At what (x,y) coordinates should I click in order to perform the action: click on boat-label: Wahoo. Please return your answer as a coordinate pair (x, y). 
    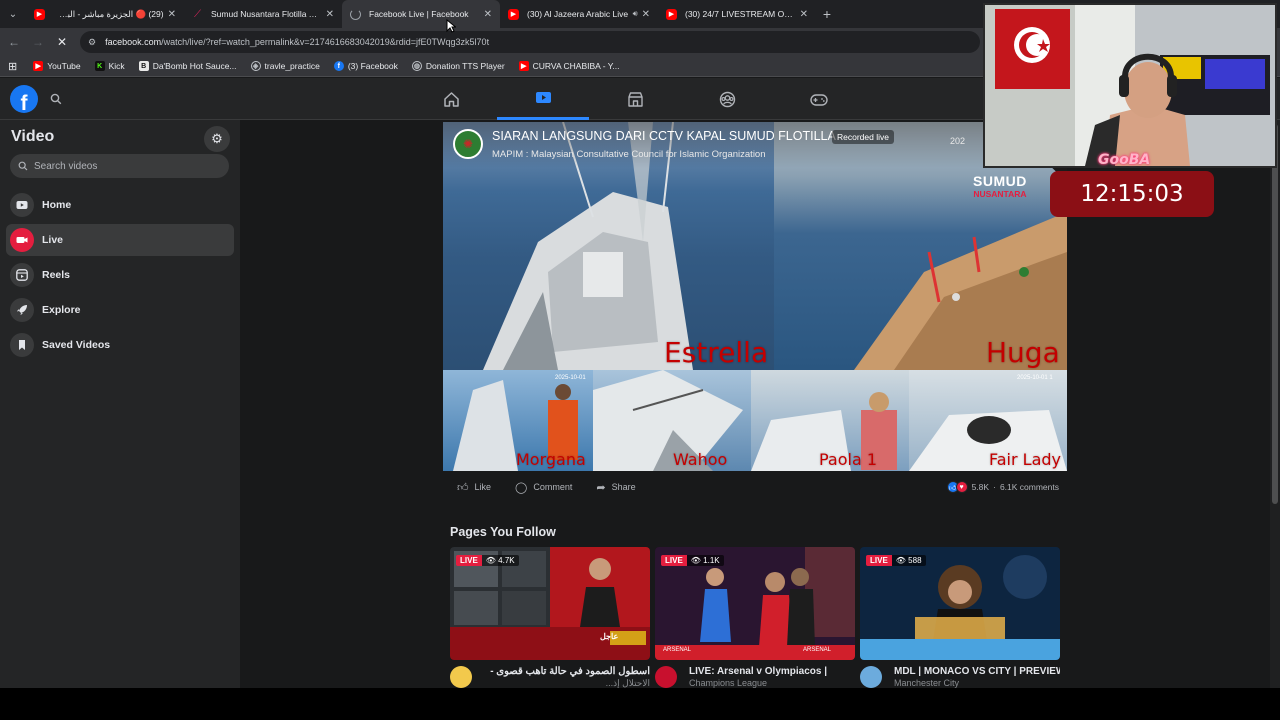
    Looking at the image, I should click on (700, 459).